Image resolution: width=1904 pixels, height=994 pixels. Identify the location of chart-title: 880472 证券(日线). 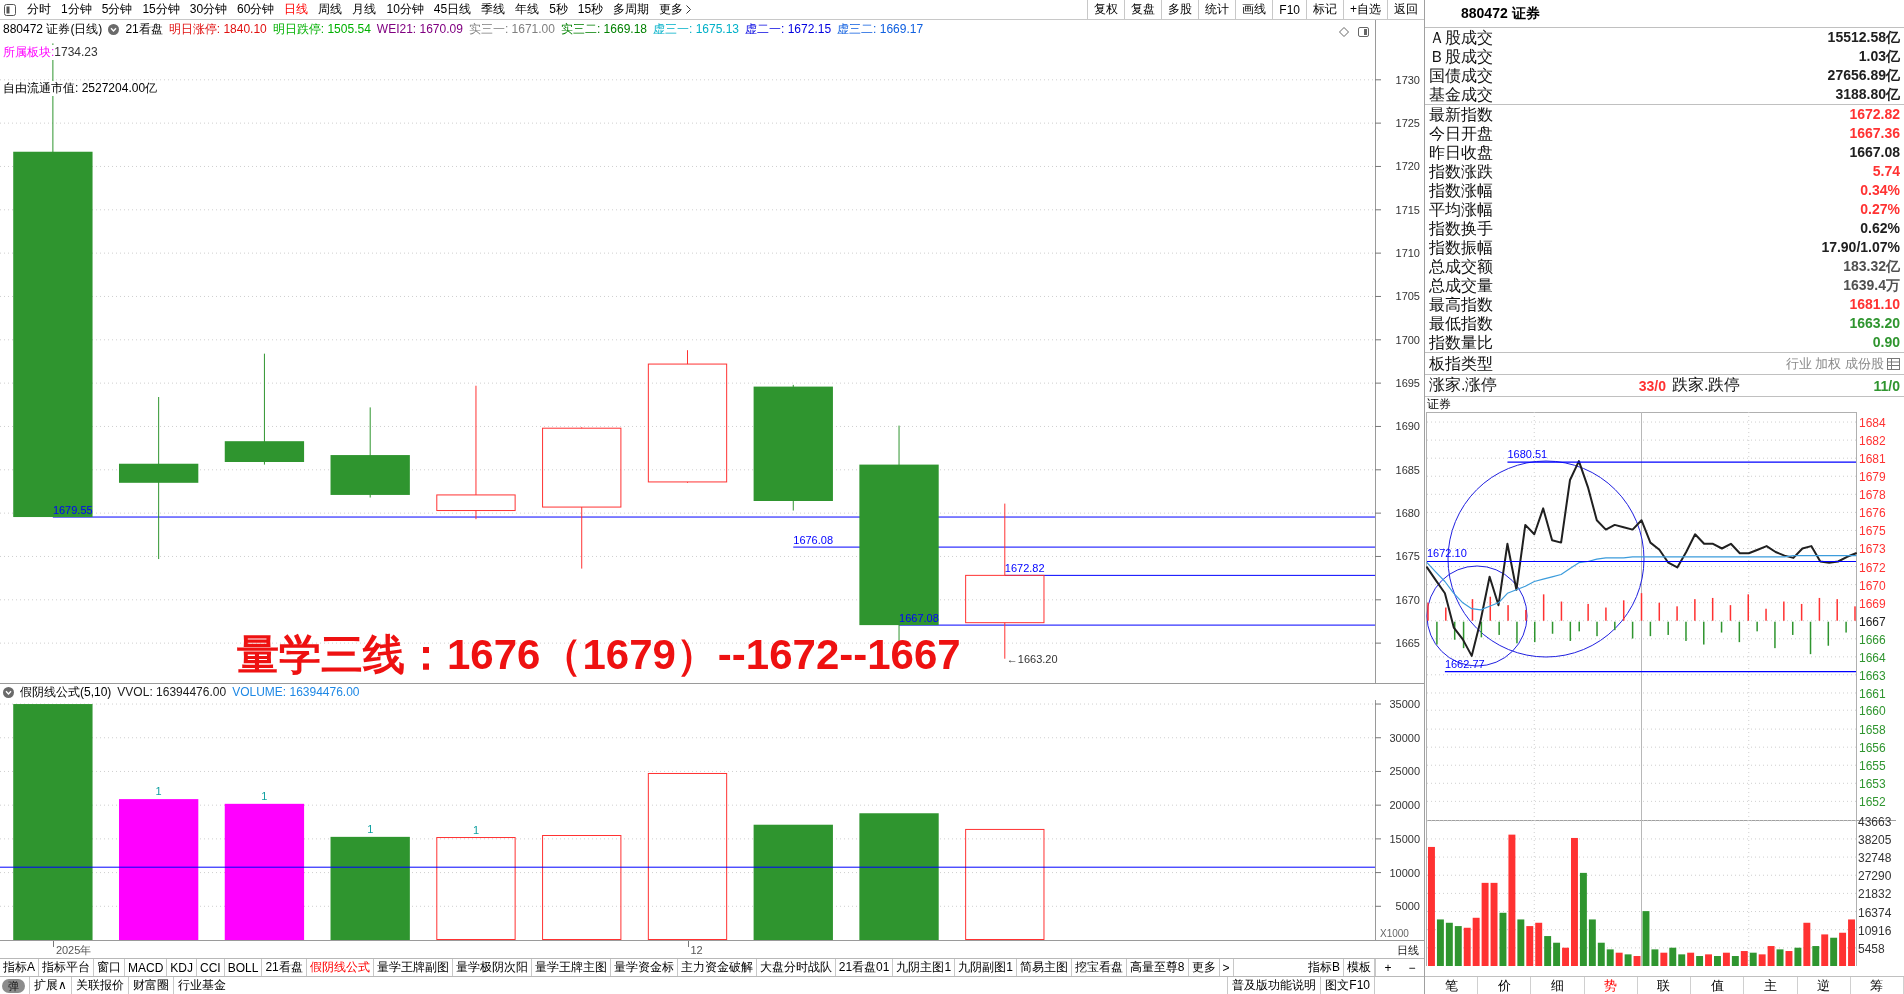
(53, 29).